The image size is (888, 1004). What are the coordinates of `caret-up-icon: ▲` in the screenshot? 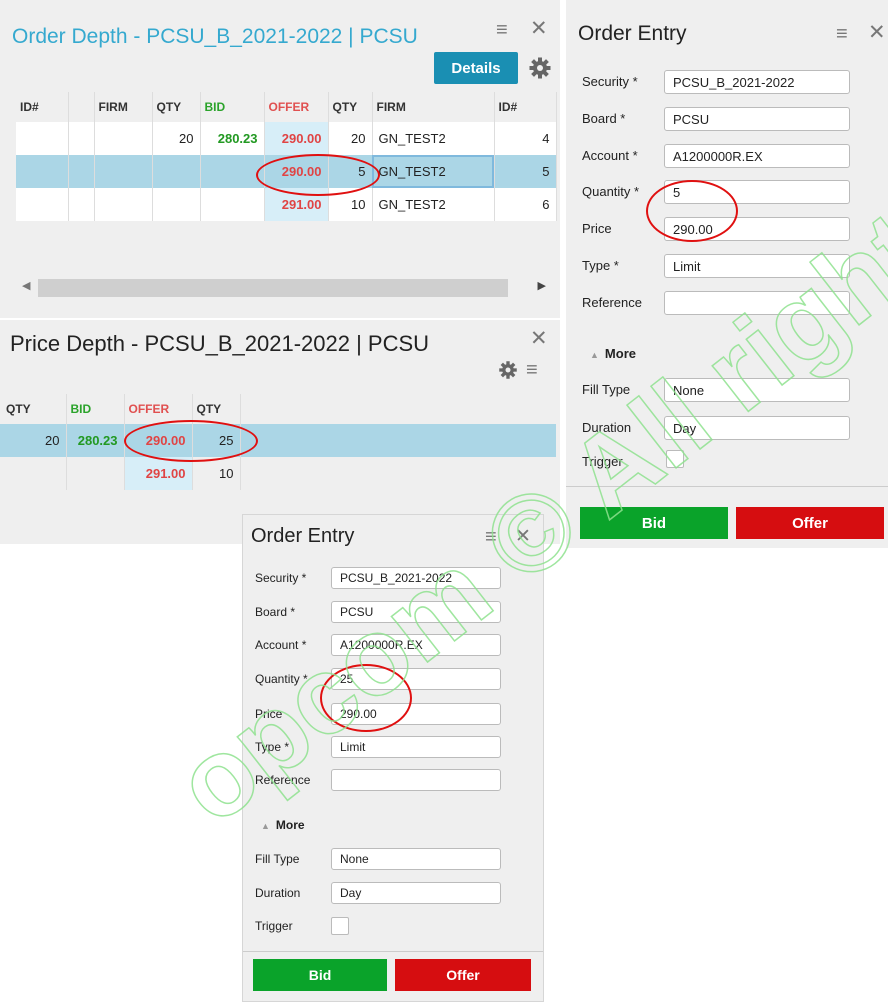 It's located at (594, 355).